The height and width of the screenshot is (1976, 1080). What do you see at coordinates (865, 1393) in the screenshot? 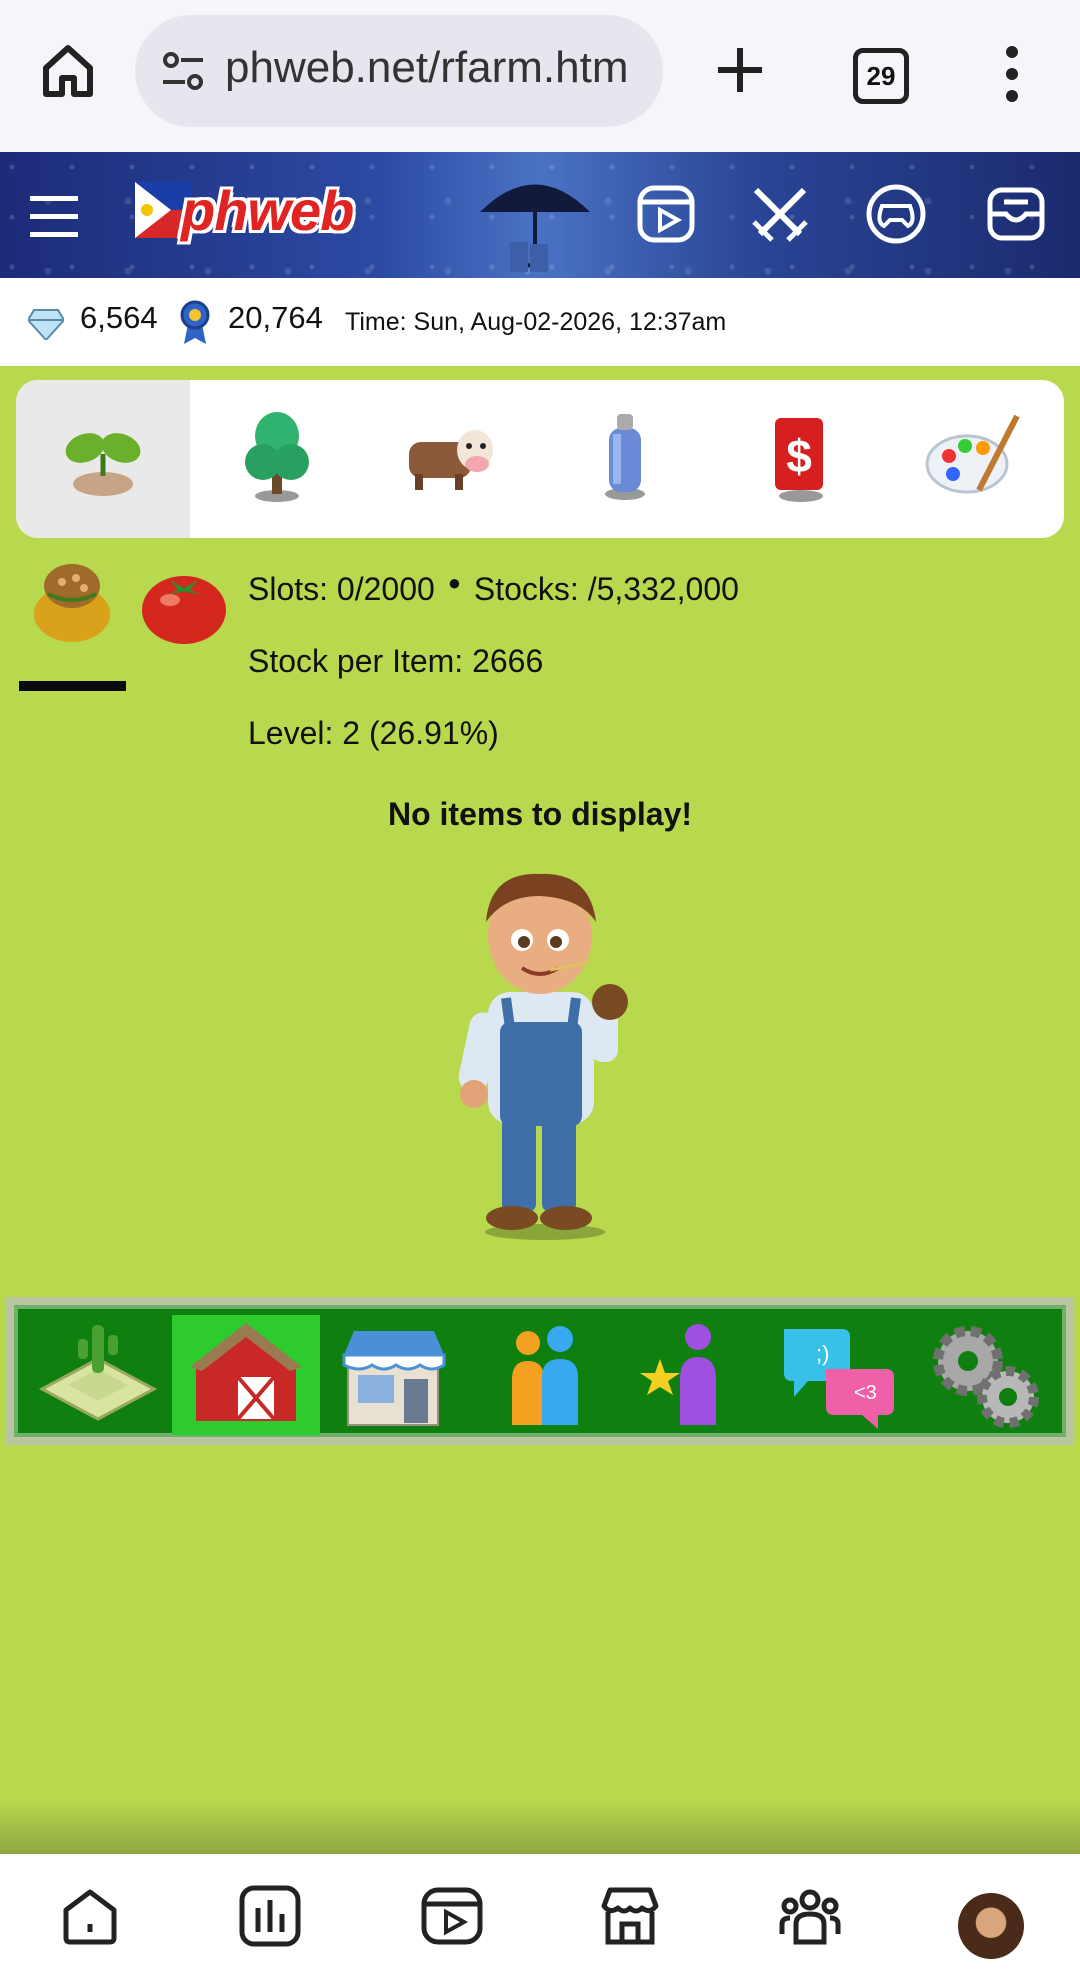
I see `svg-text: <3` at bounding box center [865, 1393].